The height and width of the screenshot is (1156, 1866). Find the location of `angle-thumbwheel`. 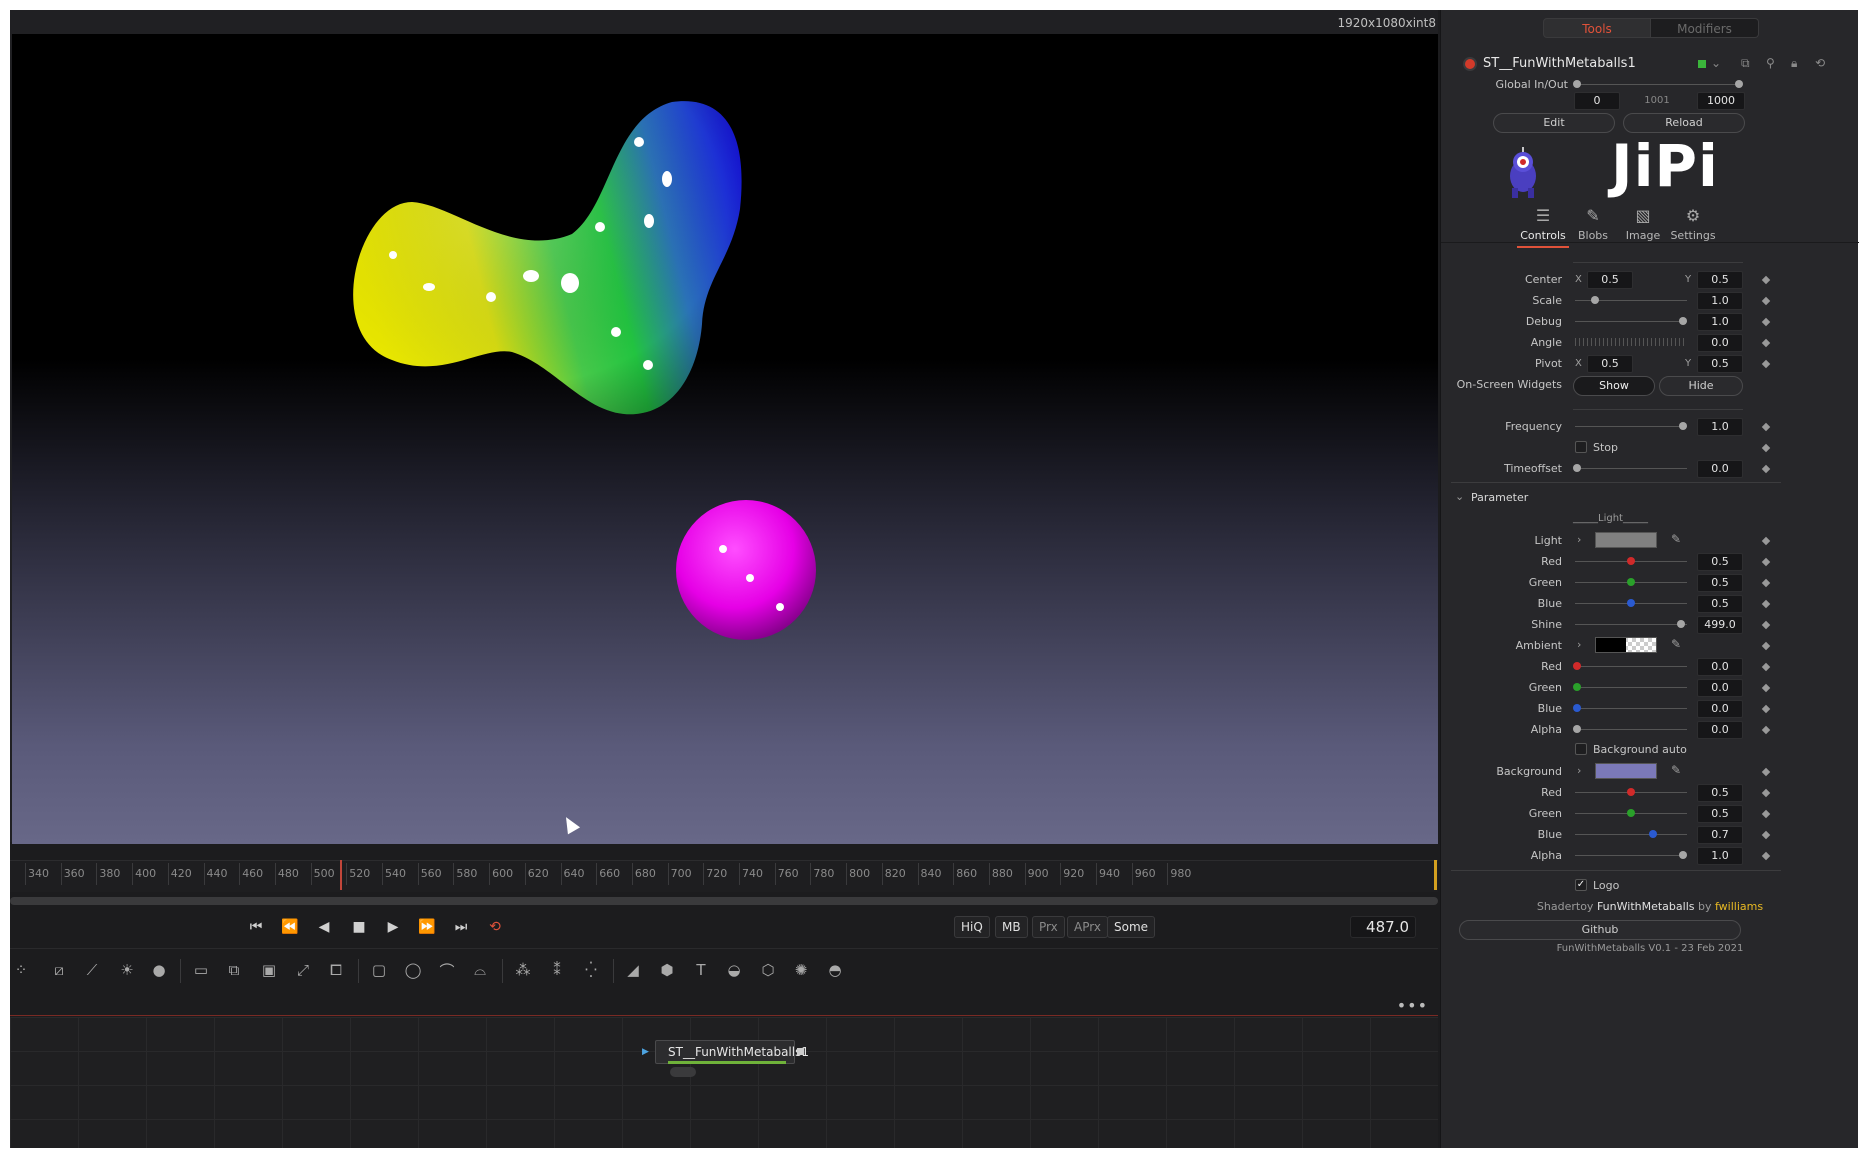

angle-thumbwheel is located at coordinates (1631, 342).